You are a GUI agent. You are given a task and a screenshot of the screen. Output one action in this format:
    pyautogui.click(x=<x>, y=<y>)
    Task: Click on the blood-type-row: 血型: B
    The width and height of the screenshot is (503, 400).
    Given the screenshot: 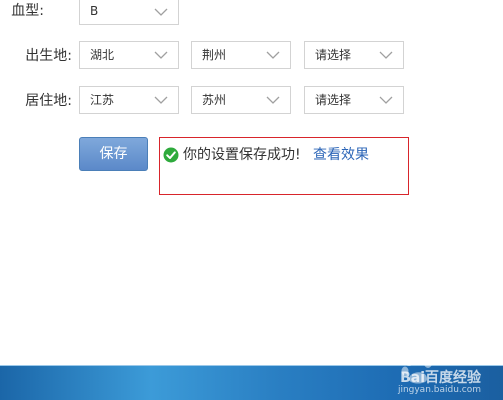 What is the action you would take?
    pyautogui.click(x=251, y=13)
    